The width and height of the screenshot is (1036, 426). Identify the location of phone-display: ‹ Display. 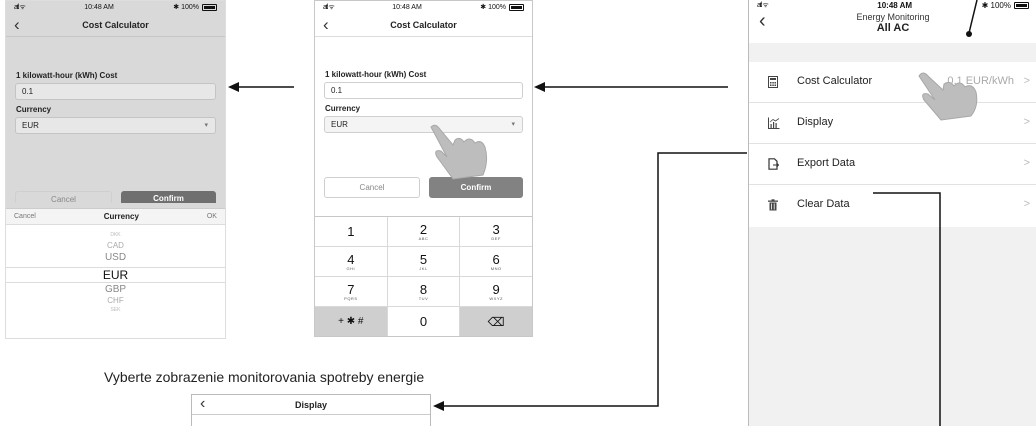
(311, 410).